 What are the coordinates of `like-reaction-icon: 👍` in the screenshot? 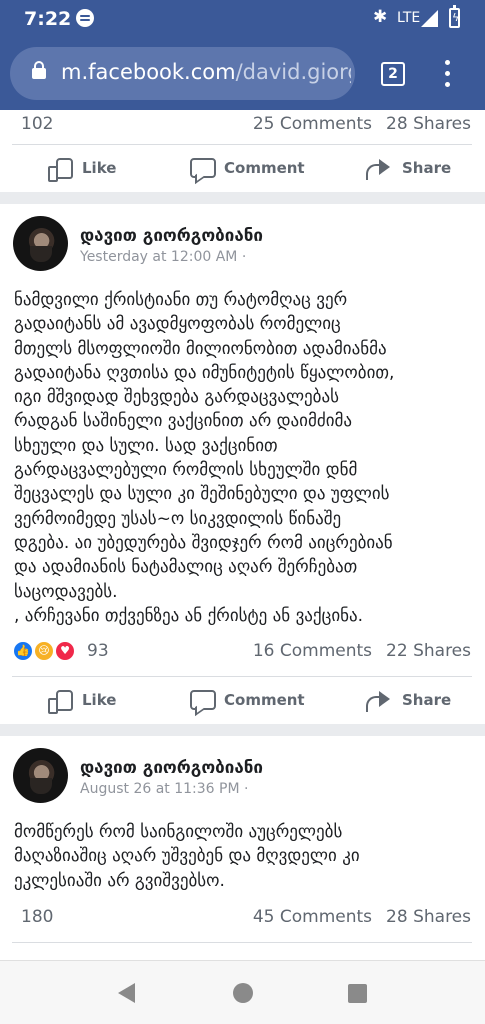 It's located at (23, 651).